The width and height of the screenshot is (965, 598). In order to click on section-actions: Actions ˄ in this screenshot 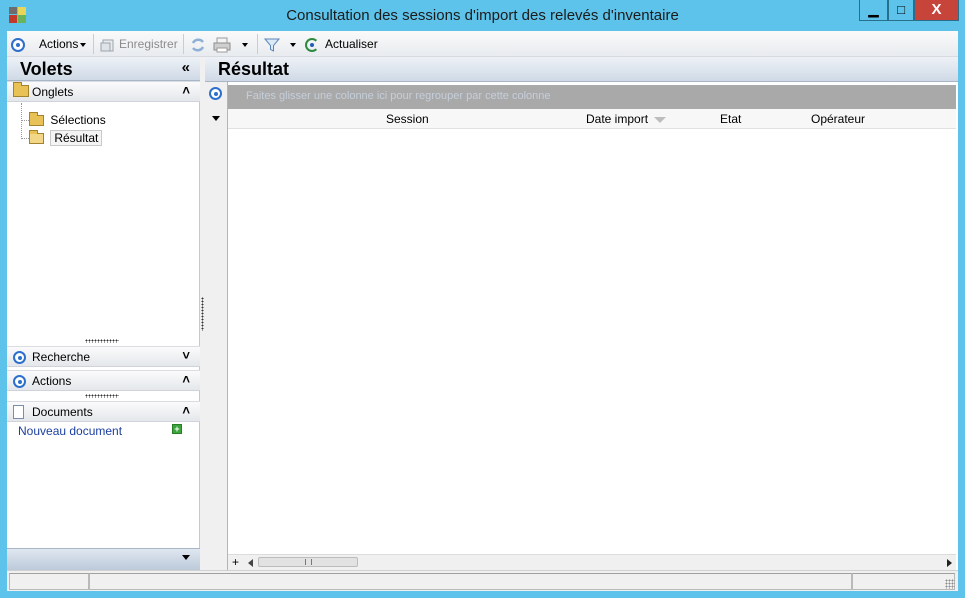, I will do `click(103, 380)`.